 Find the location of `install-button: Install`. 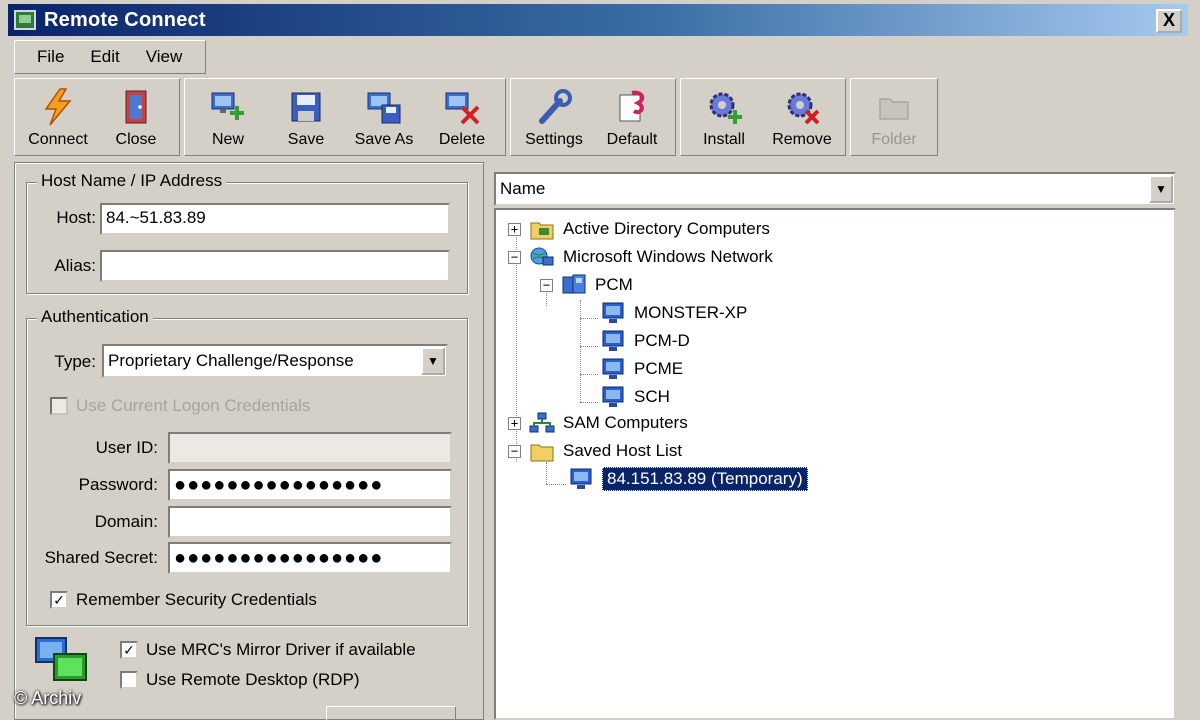

install-button: Install is located at coordinates (724, 117).